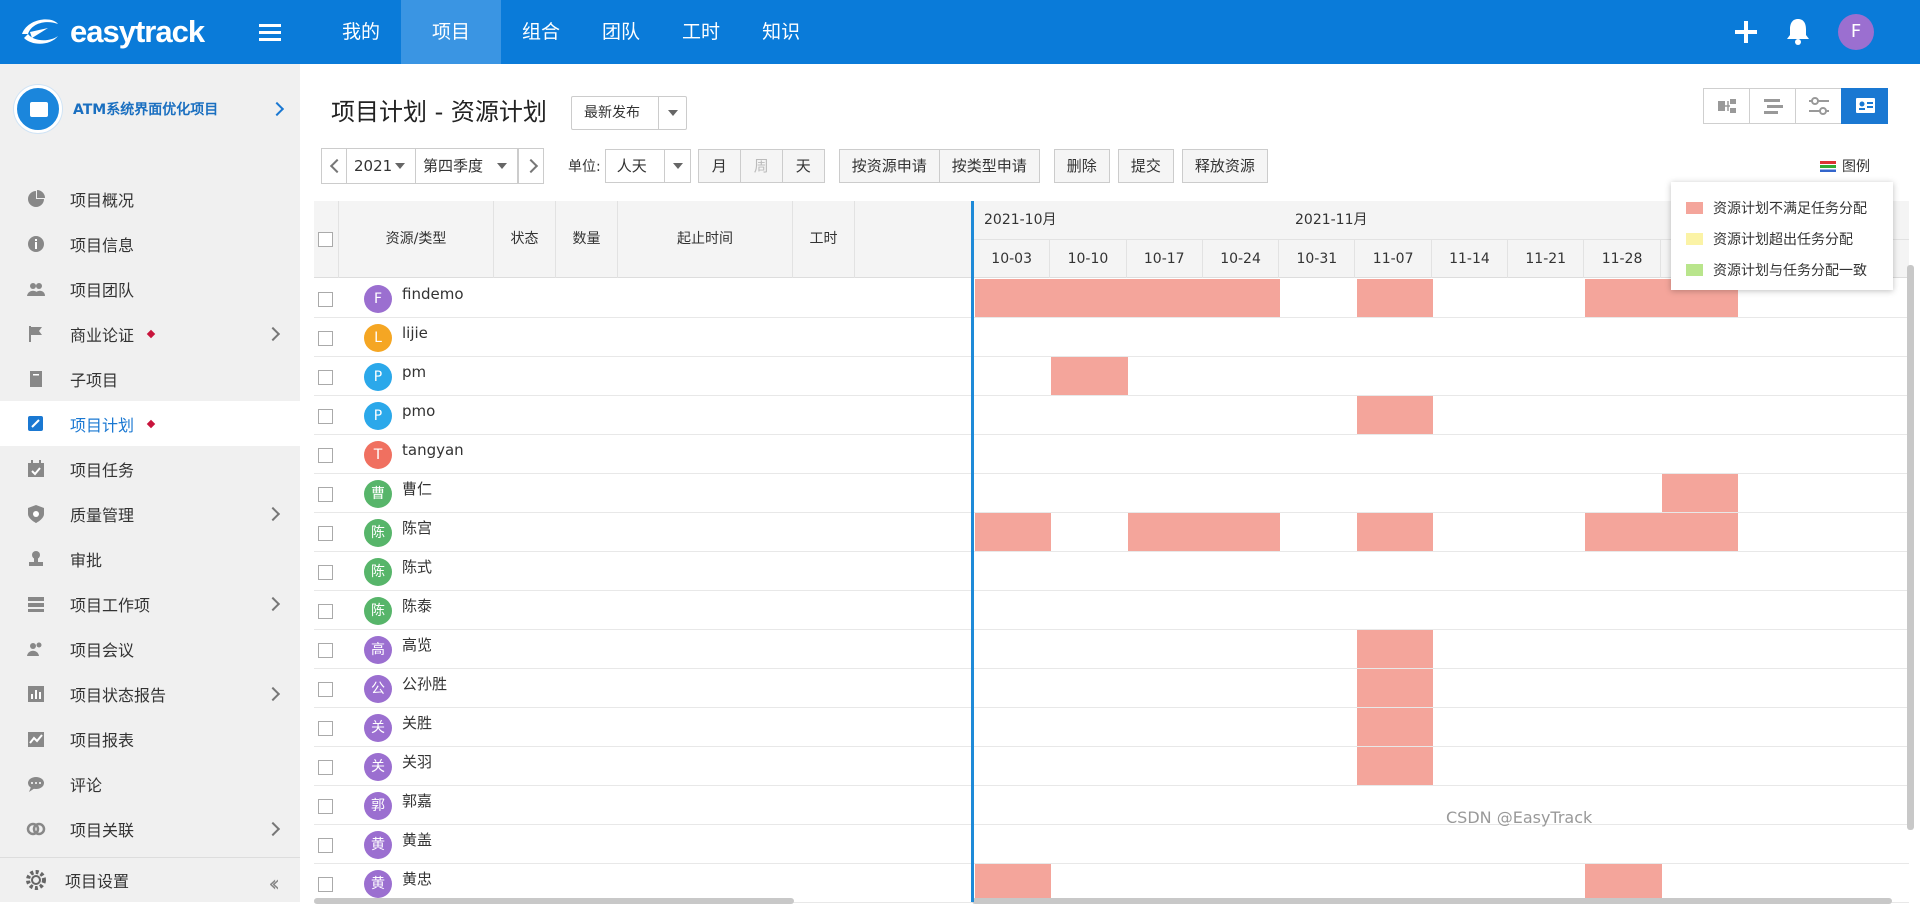 This screenshot has height=904, width=1920. Describe the element at coordinates (672, 113) in the screenshot. I see `release-dropdown-arrow` at that location.